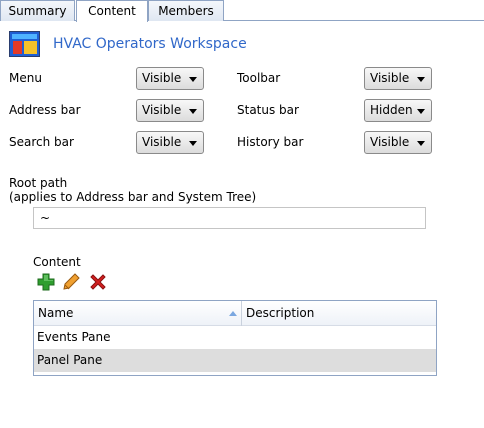 The image size is (484, 428). Describe the element at coordinates (390, 142) in the screenshot. I see `history-bar-select-value: Visible` at that location.